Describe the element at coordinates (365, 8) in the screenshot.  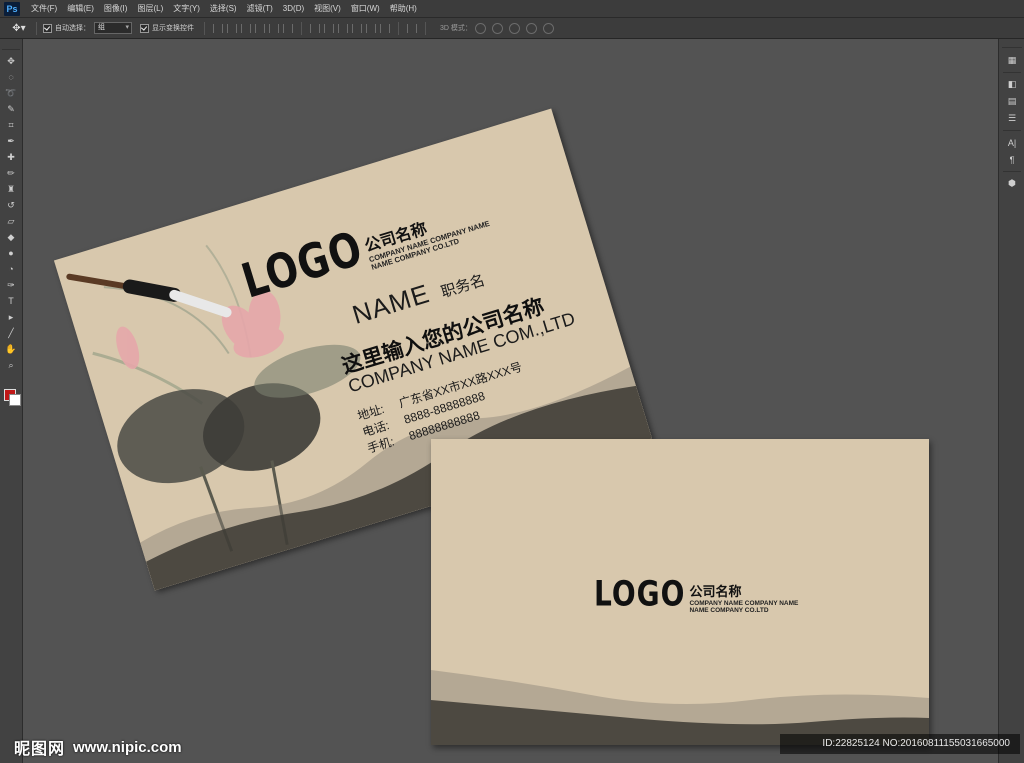
I see `menu-window: 窗口(W)` at that location.